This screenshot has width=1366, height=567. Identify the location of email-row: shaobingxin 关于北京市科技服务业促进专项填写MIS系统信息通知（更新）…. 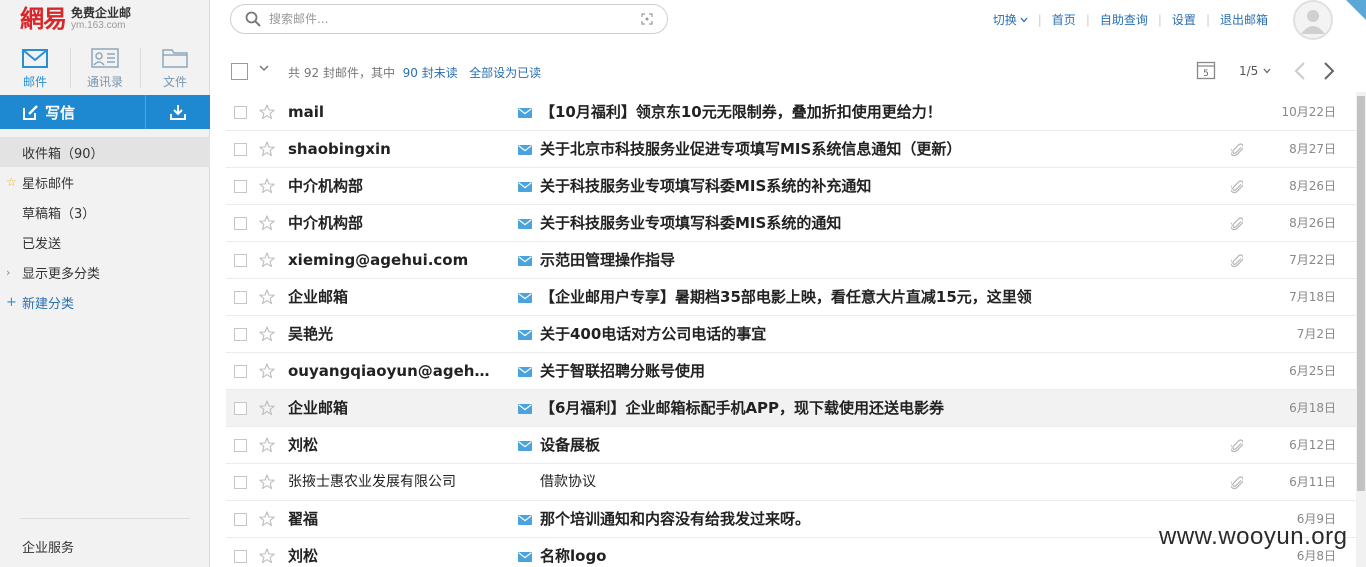
(791, 149).